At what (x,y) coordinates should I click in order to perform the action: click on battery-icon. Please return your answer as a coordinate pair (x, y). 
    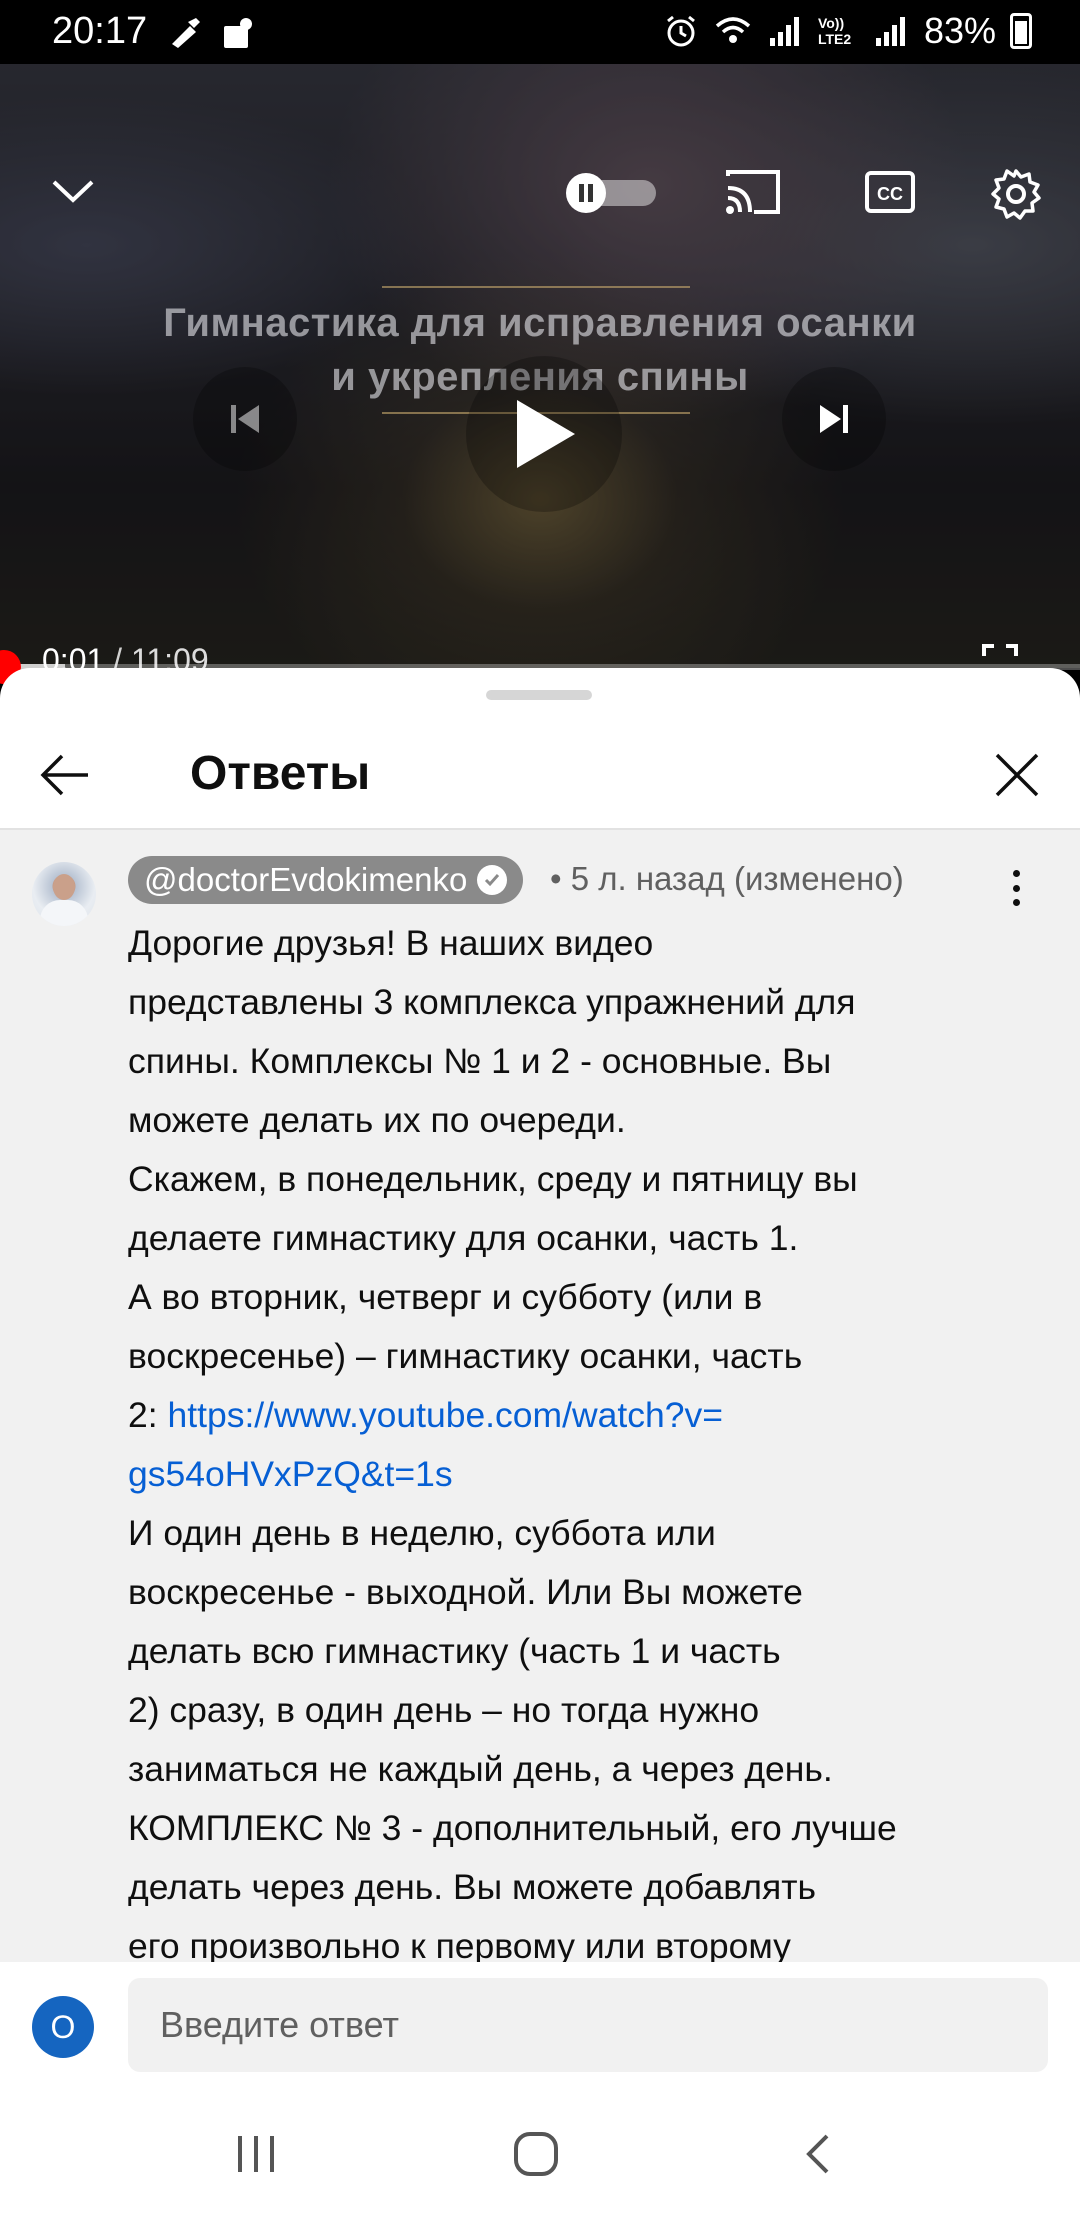
    Looking at the image, I should click on (1021, 31).